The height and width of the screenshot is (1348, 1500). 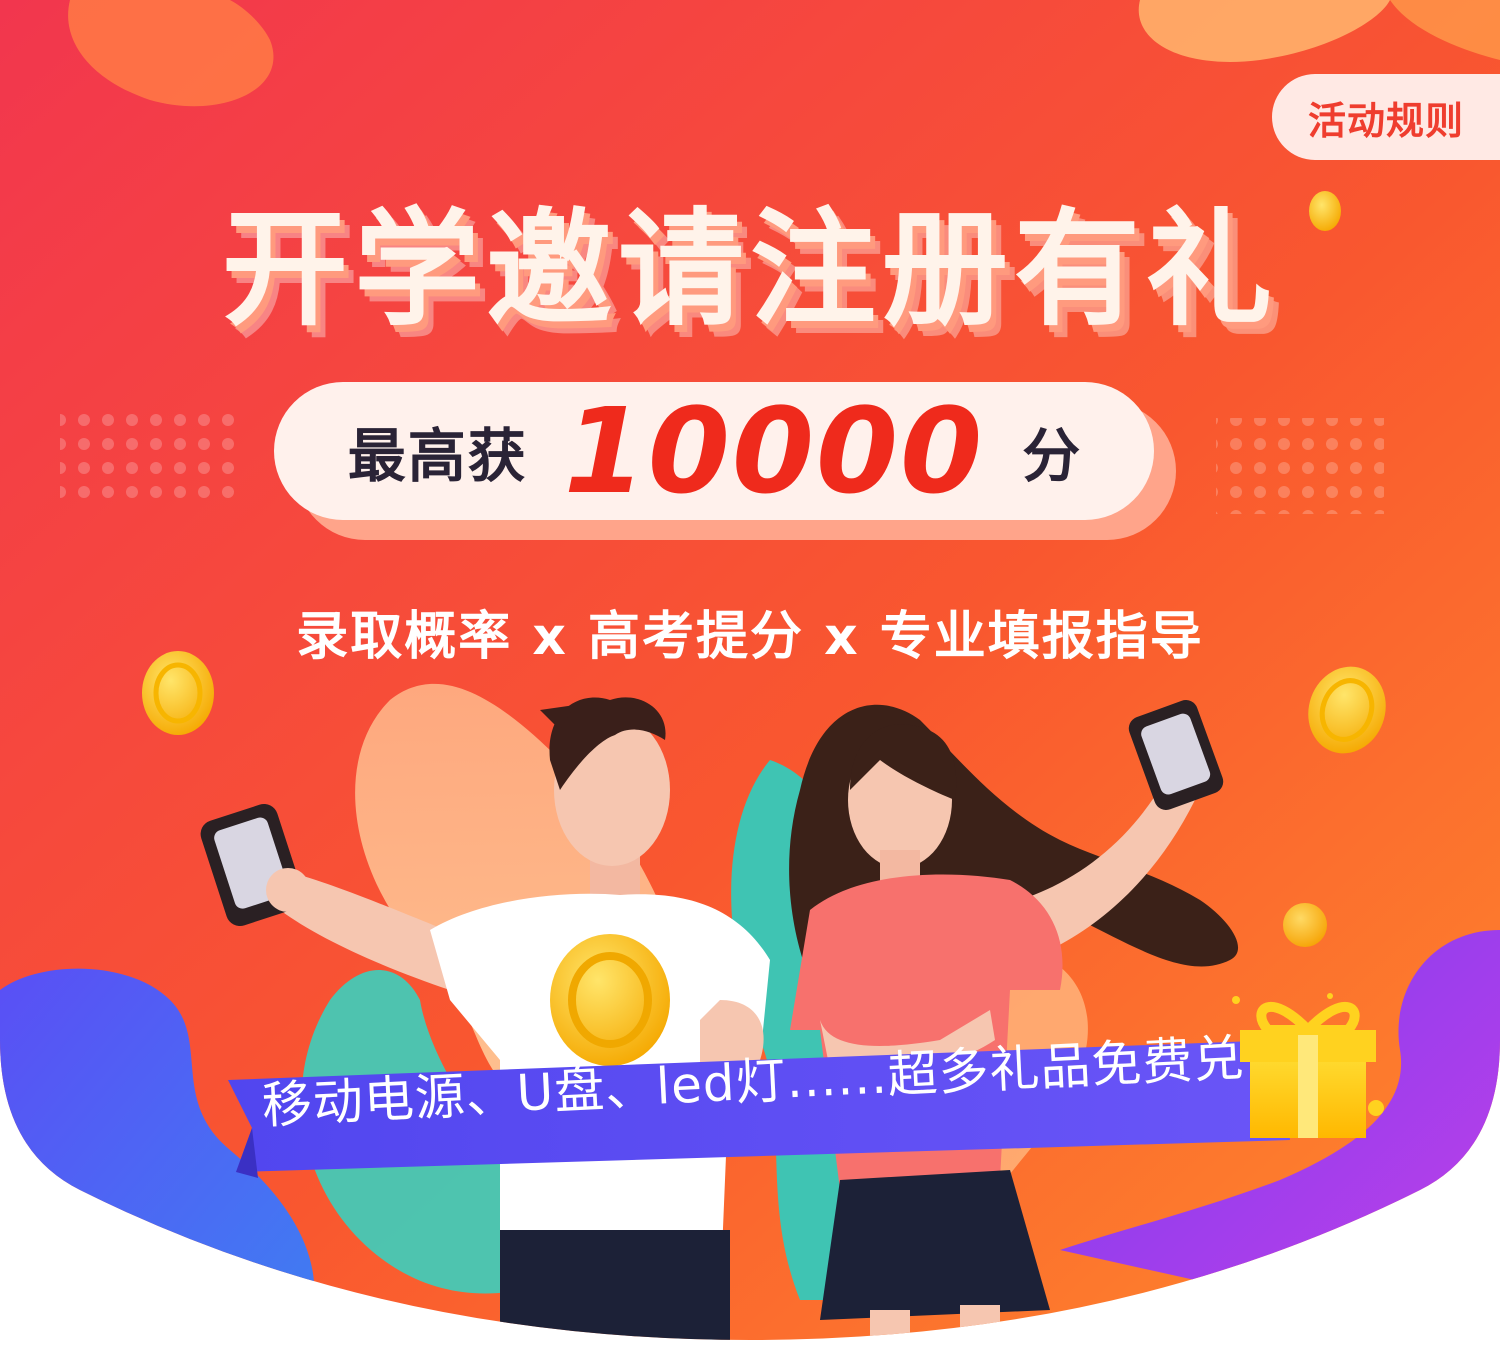 What do you see at coordinates (1386, 117) in the screenshot?
I see `activity-rules-button: 活动规则` at bounding box center [1386, 117].